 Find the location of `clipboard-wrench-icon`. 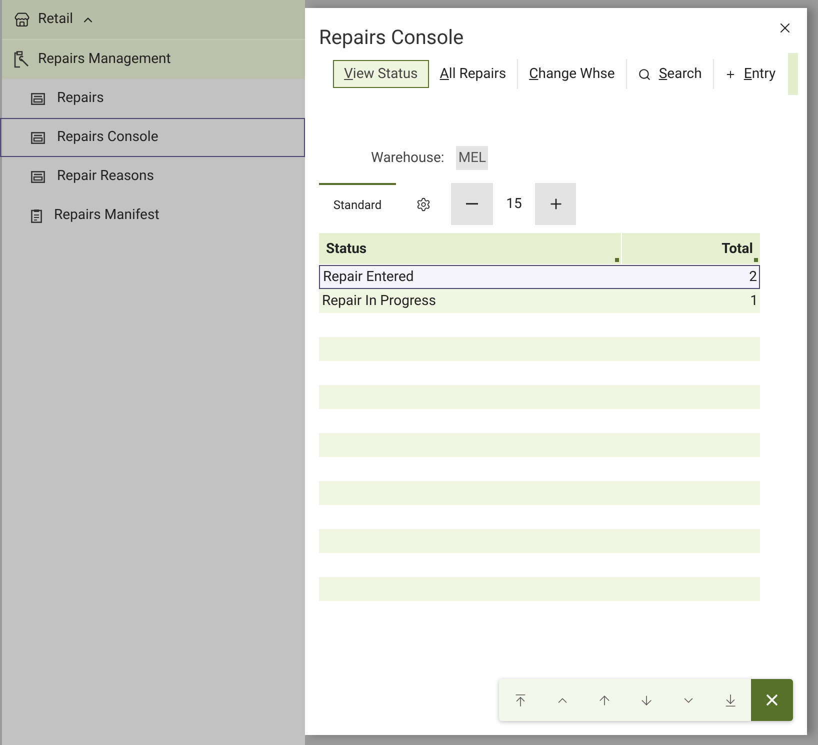

clipboard-wrench-icon is located at coordinates (22, 59).